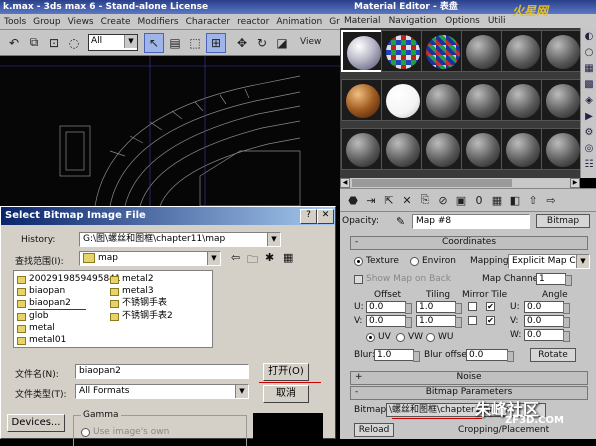 The height and width of the screenshot is (446, 596). Describe the element at coordinates (443, 200) in the screenshot. I see `make-unique-icon: ⊘` at that location.